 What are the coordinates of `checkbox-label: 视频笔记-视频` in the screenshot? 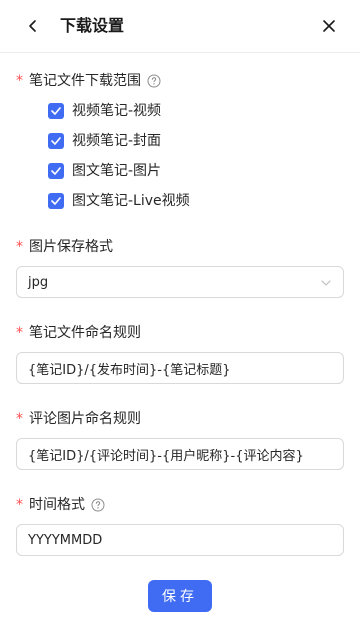 It's located at (117, 111).